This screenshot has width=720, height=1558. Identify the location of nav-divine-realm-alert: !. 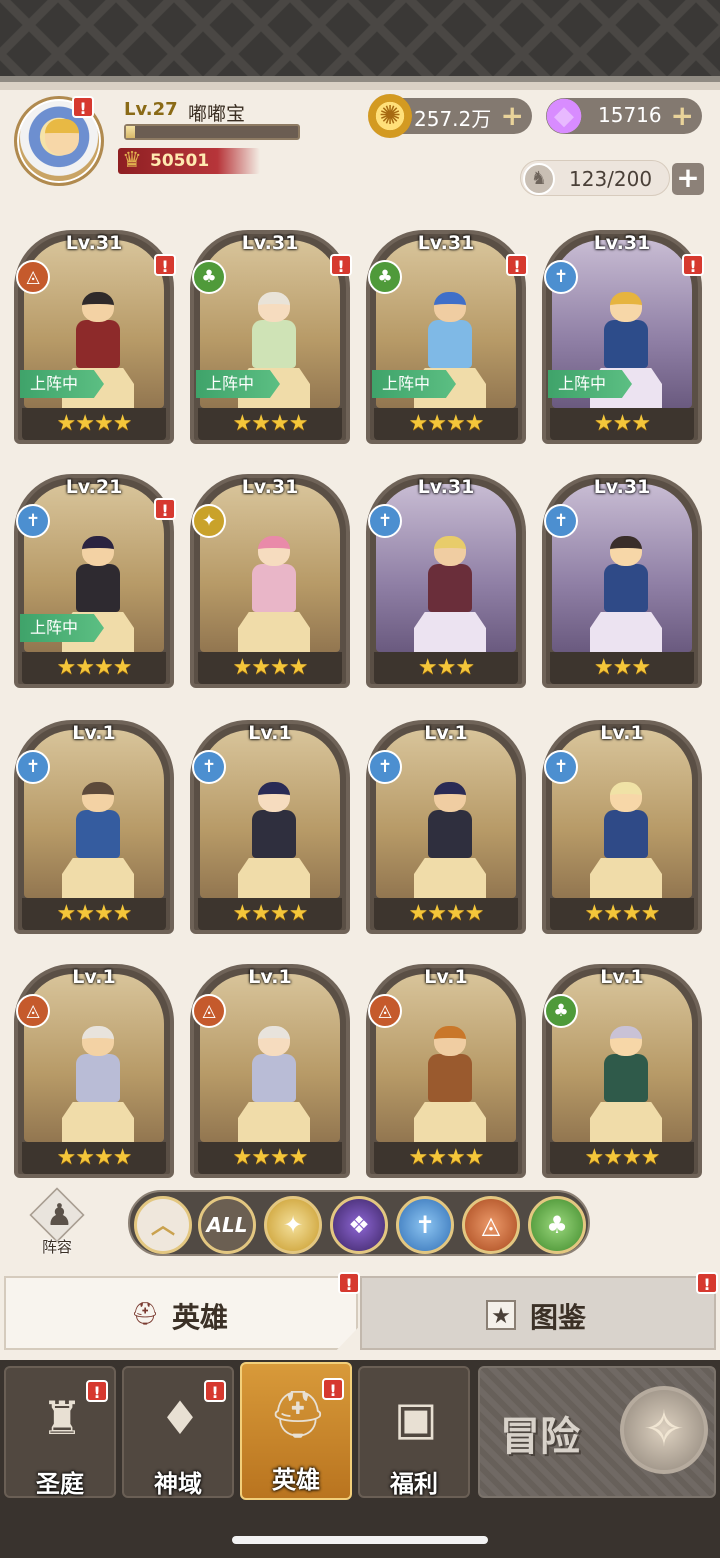
(215, 1391).